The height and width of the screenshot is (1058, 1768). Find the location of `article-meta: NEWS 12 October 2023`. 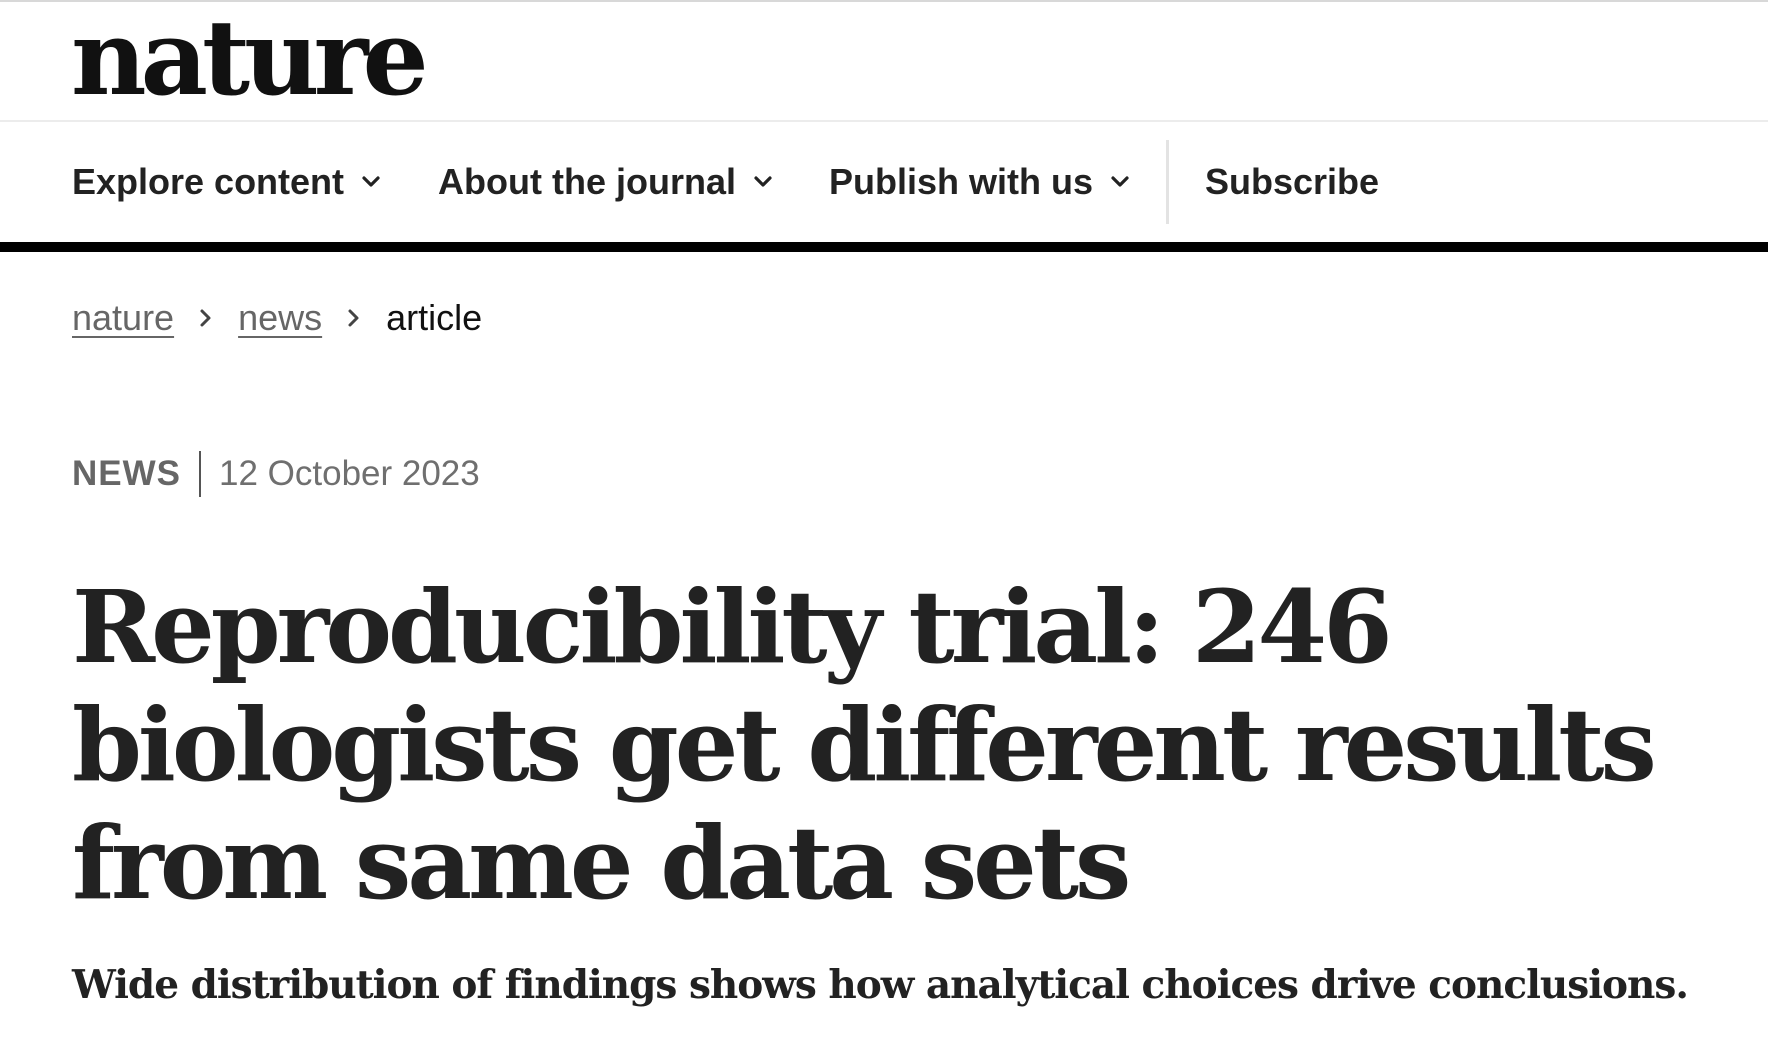

article-meta: NEWS 12 October 2023 is located at coordinates (276, 474).